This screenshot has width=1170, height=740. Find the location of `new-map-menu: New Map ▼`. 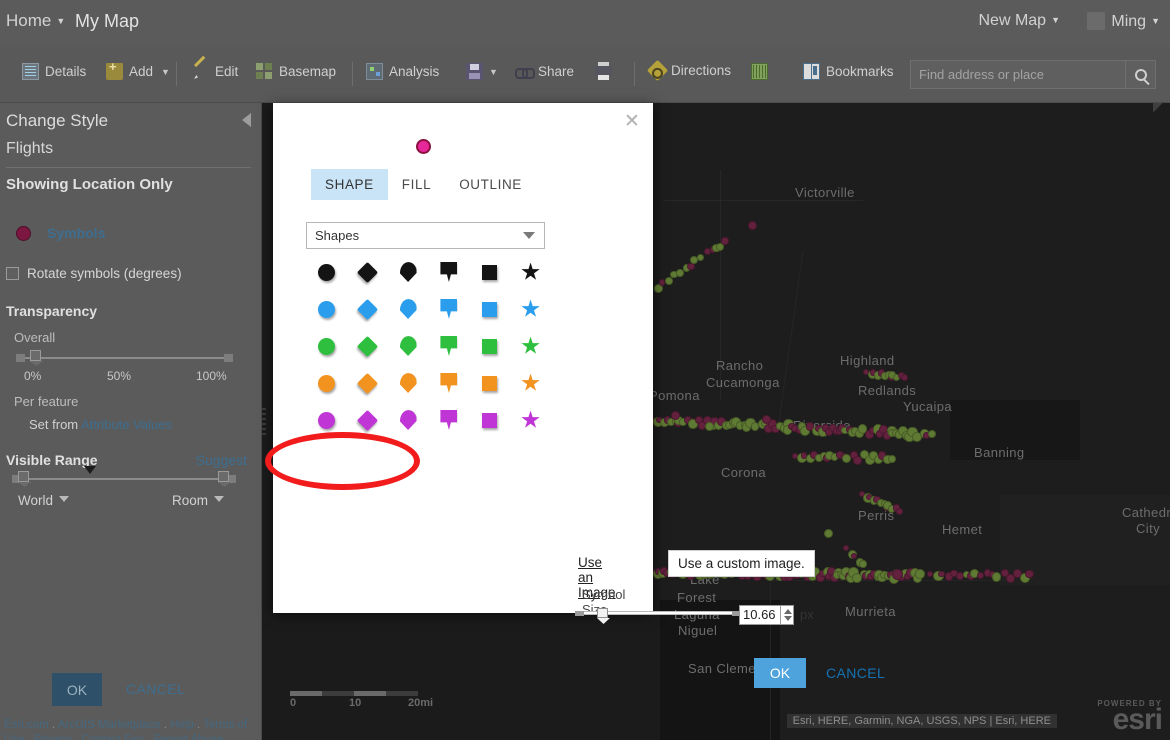

new-map-menu: New Map ▼ is located at coordinates (1020, 21).